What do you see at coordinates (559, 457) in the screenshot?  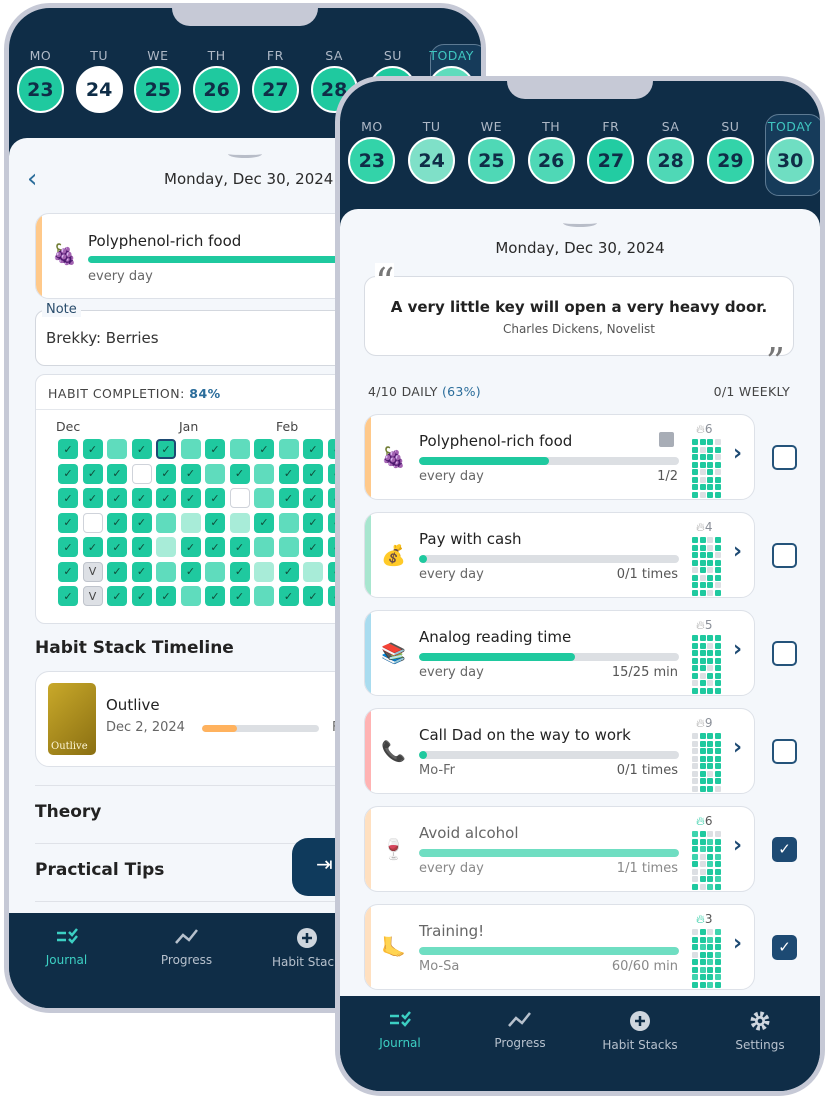 I see `habit-card: 🍇 Polyphenol-rich food every day 1/2 🔥︎6 ›` at bounding box center [559, 457].